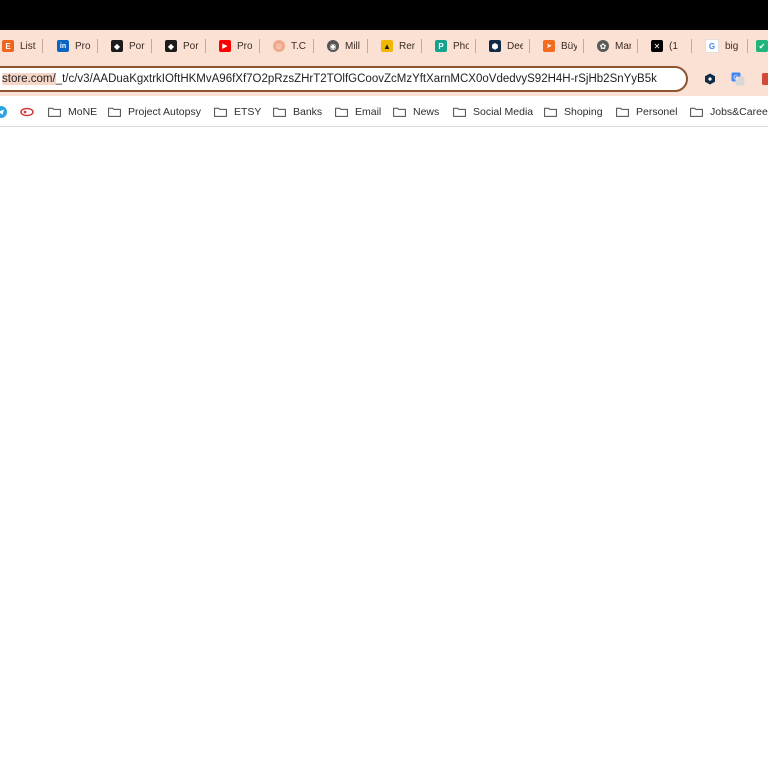  I want to click on bookmark-label: Project Autopsy, so click(164, 112).